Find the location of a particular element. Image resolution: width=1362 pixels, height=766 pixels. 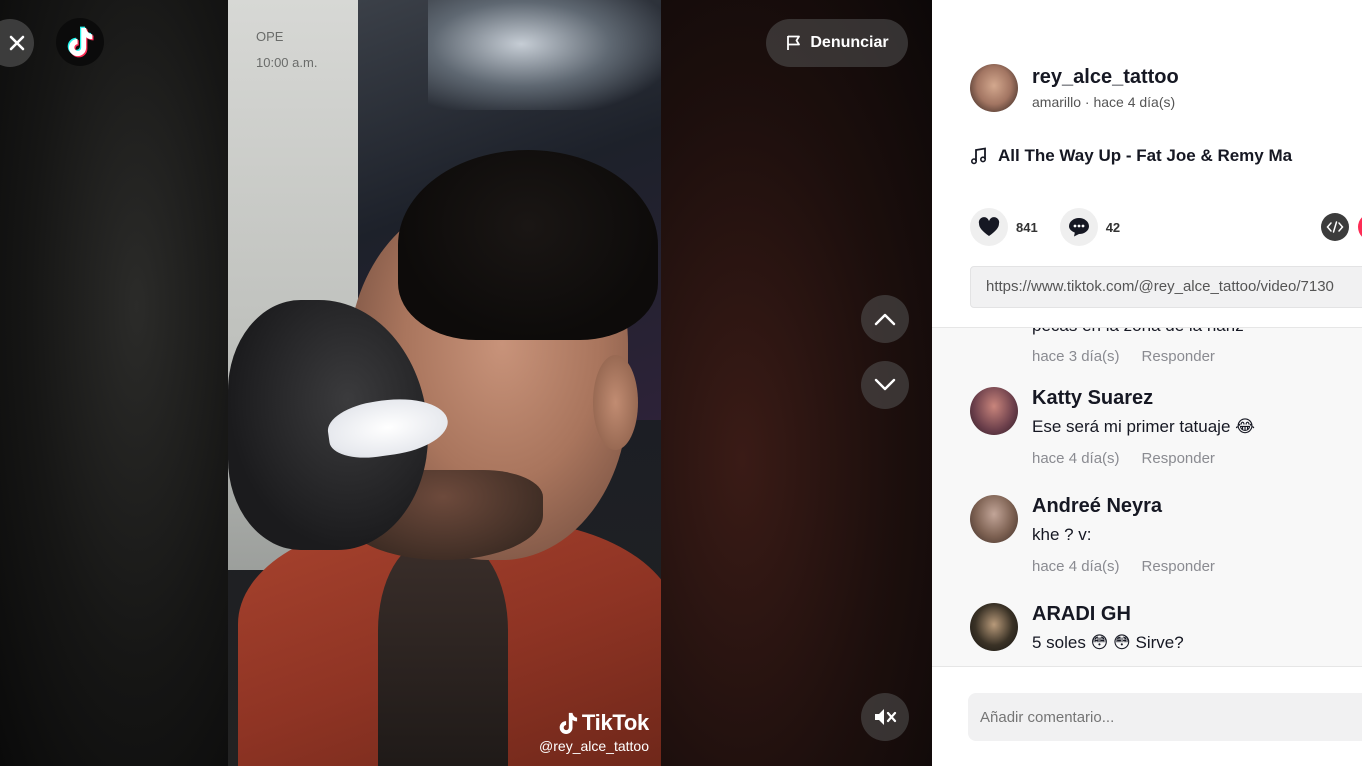

comment-count: 42 is located at coordinates (1113, 227).